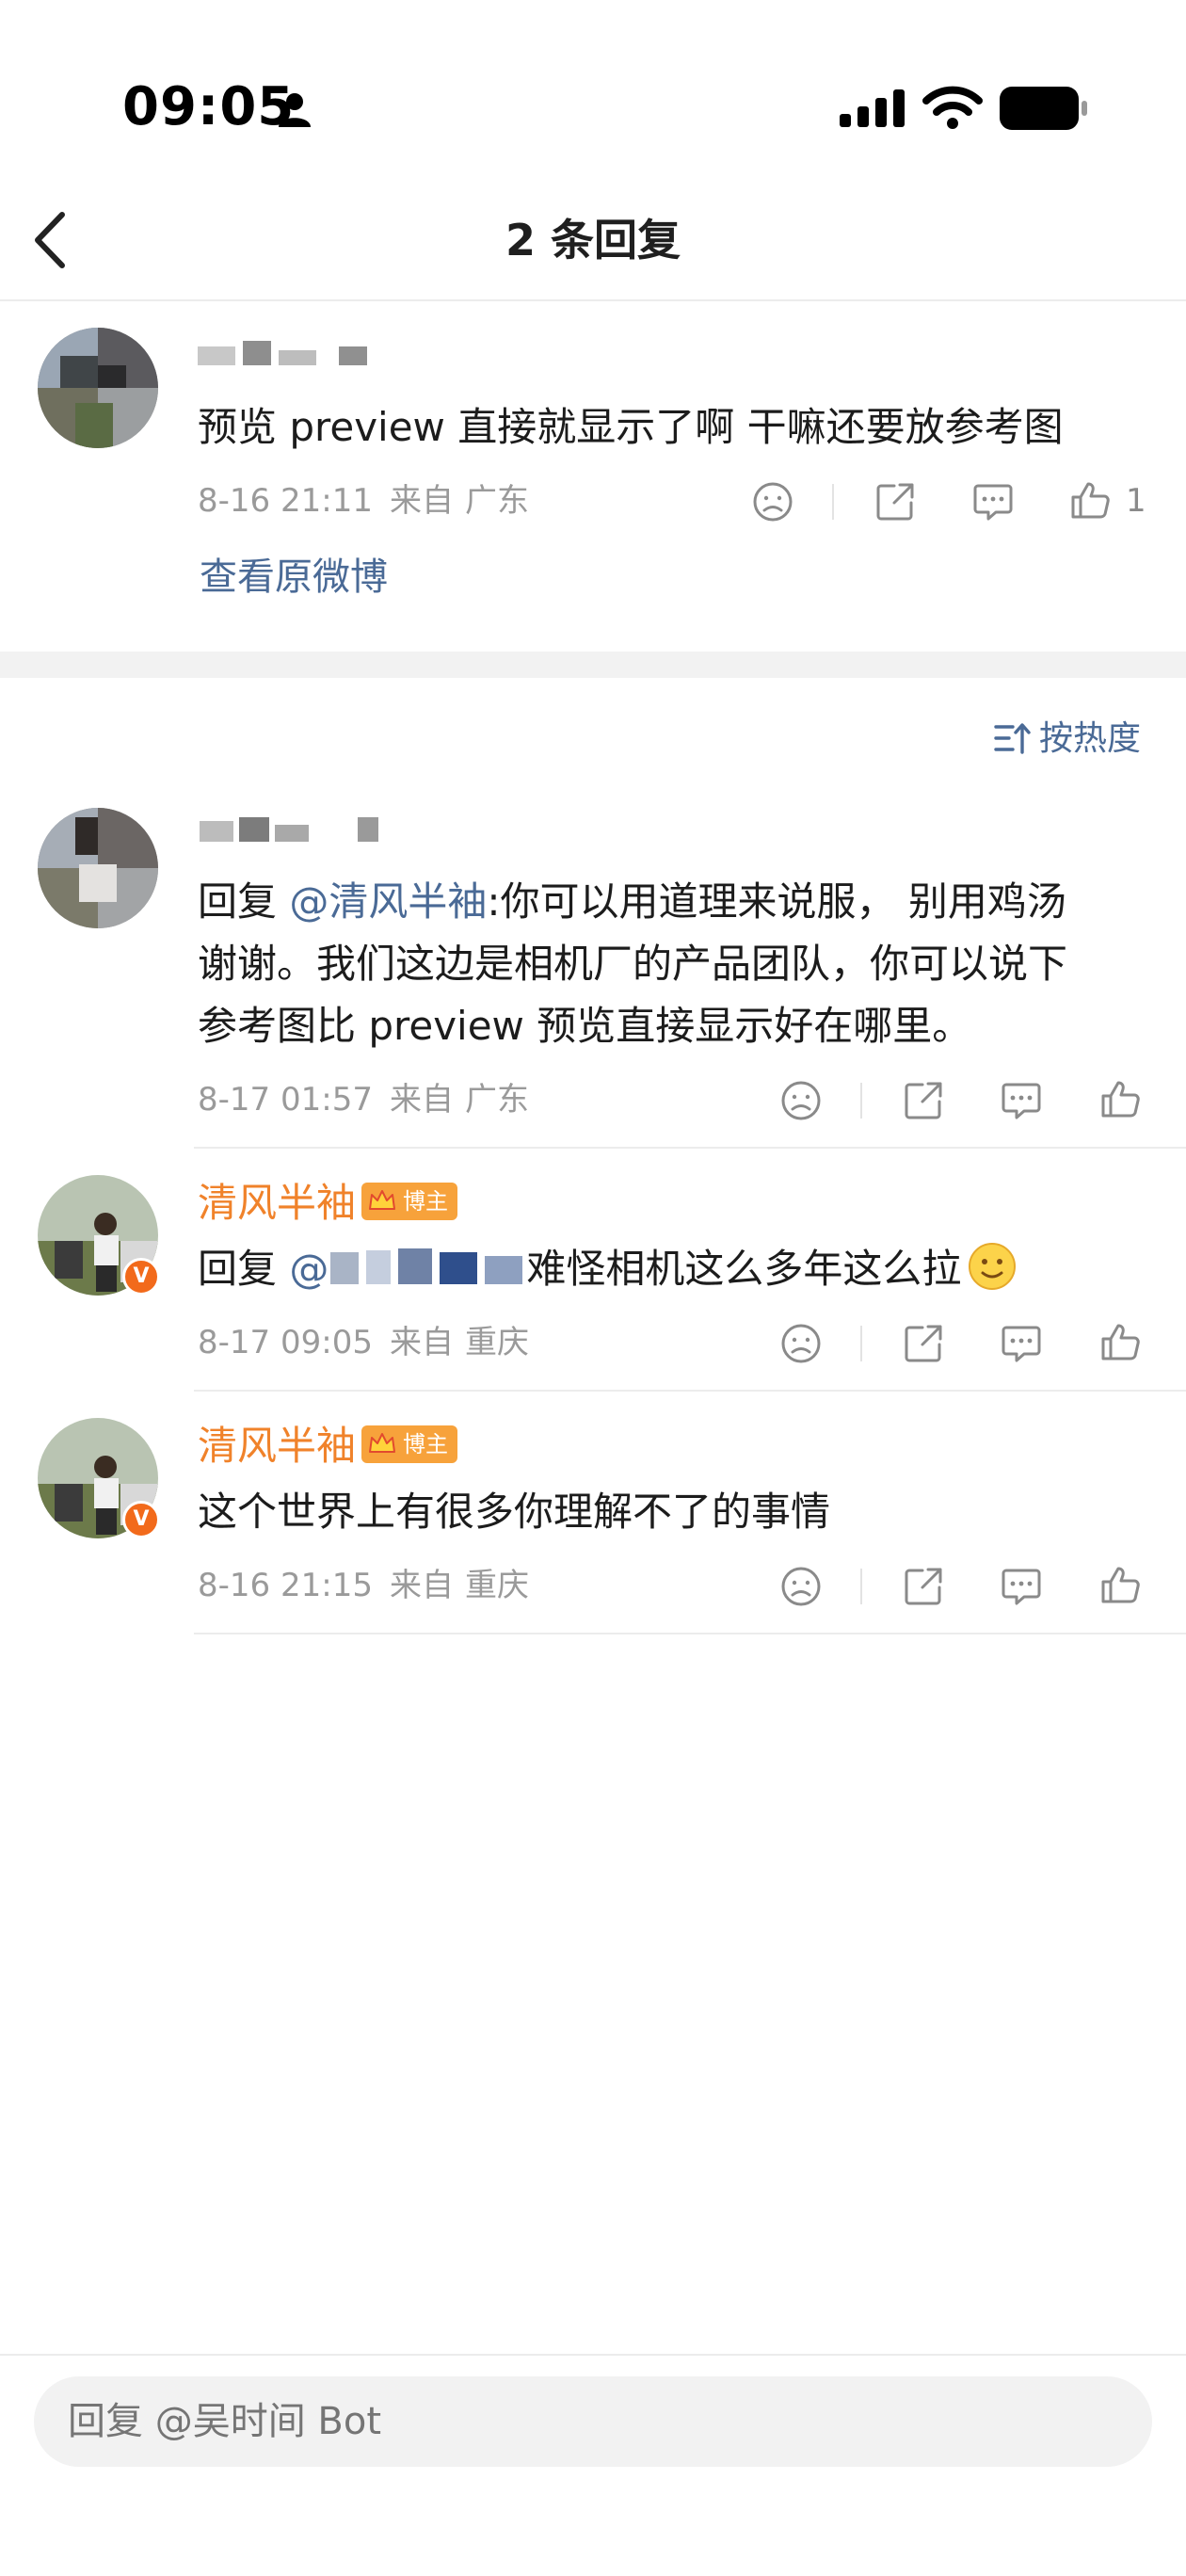 Image resolution: width=1186 pixels, height=2576 pixels. Describe the element at coordinates (309, 1269) in the screenshot. I see `mention-link: @` at that location.